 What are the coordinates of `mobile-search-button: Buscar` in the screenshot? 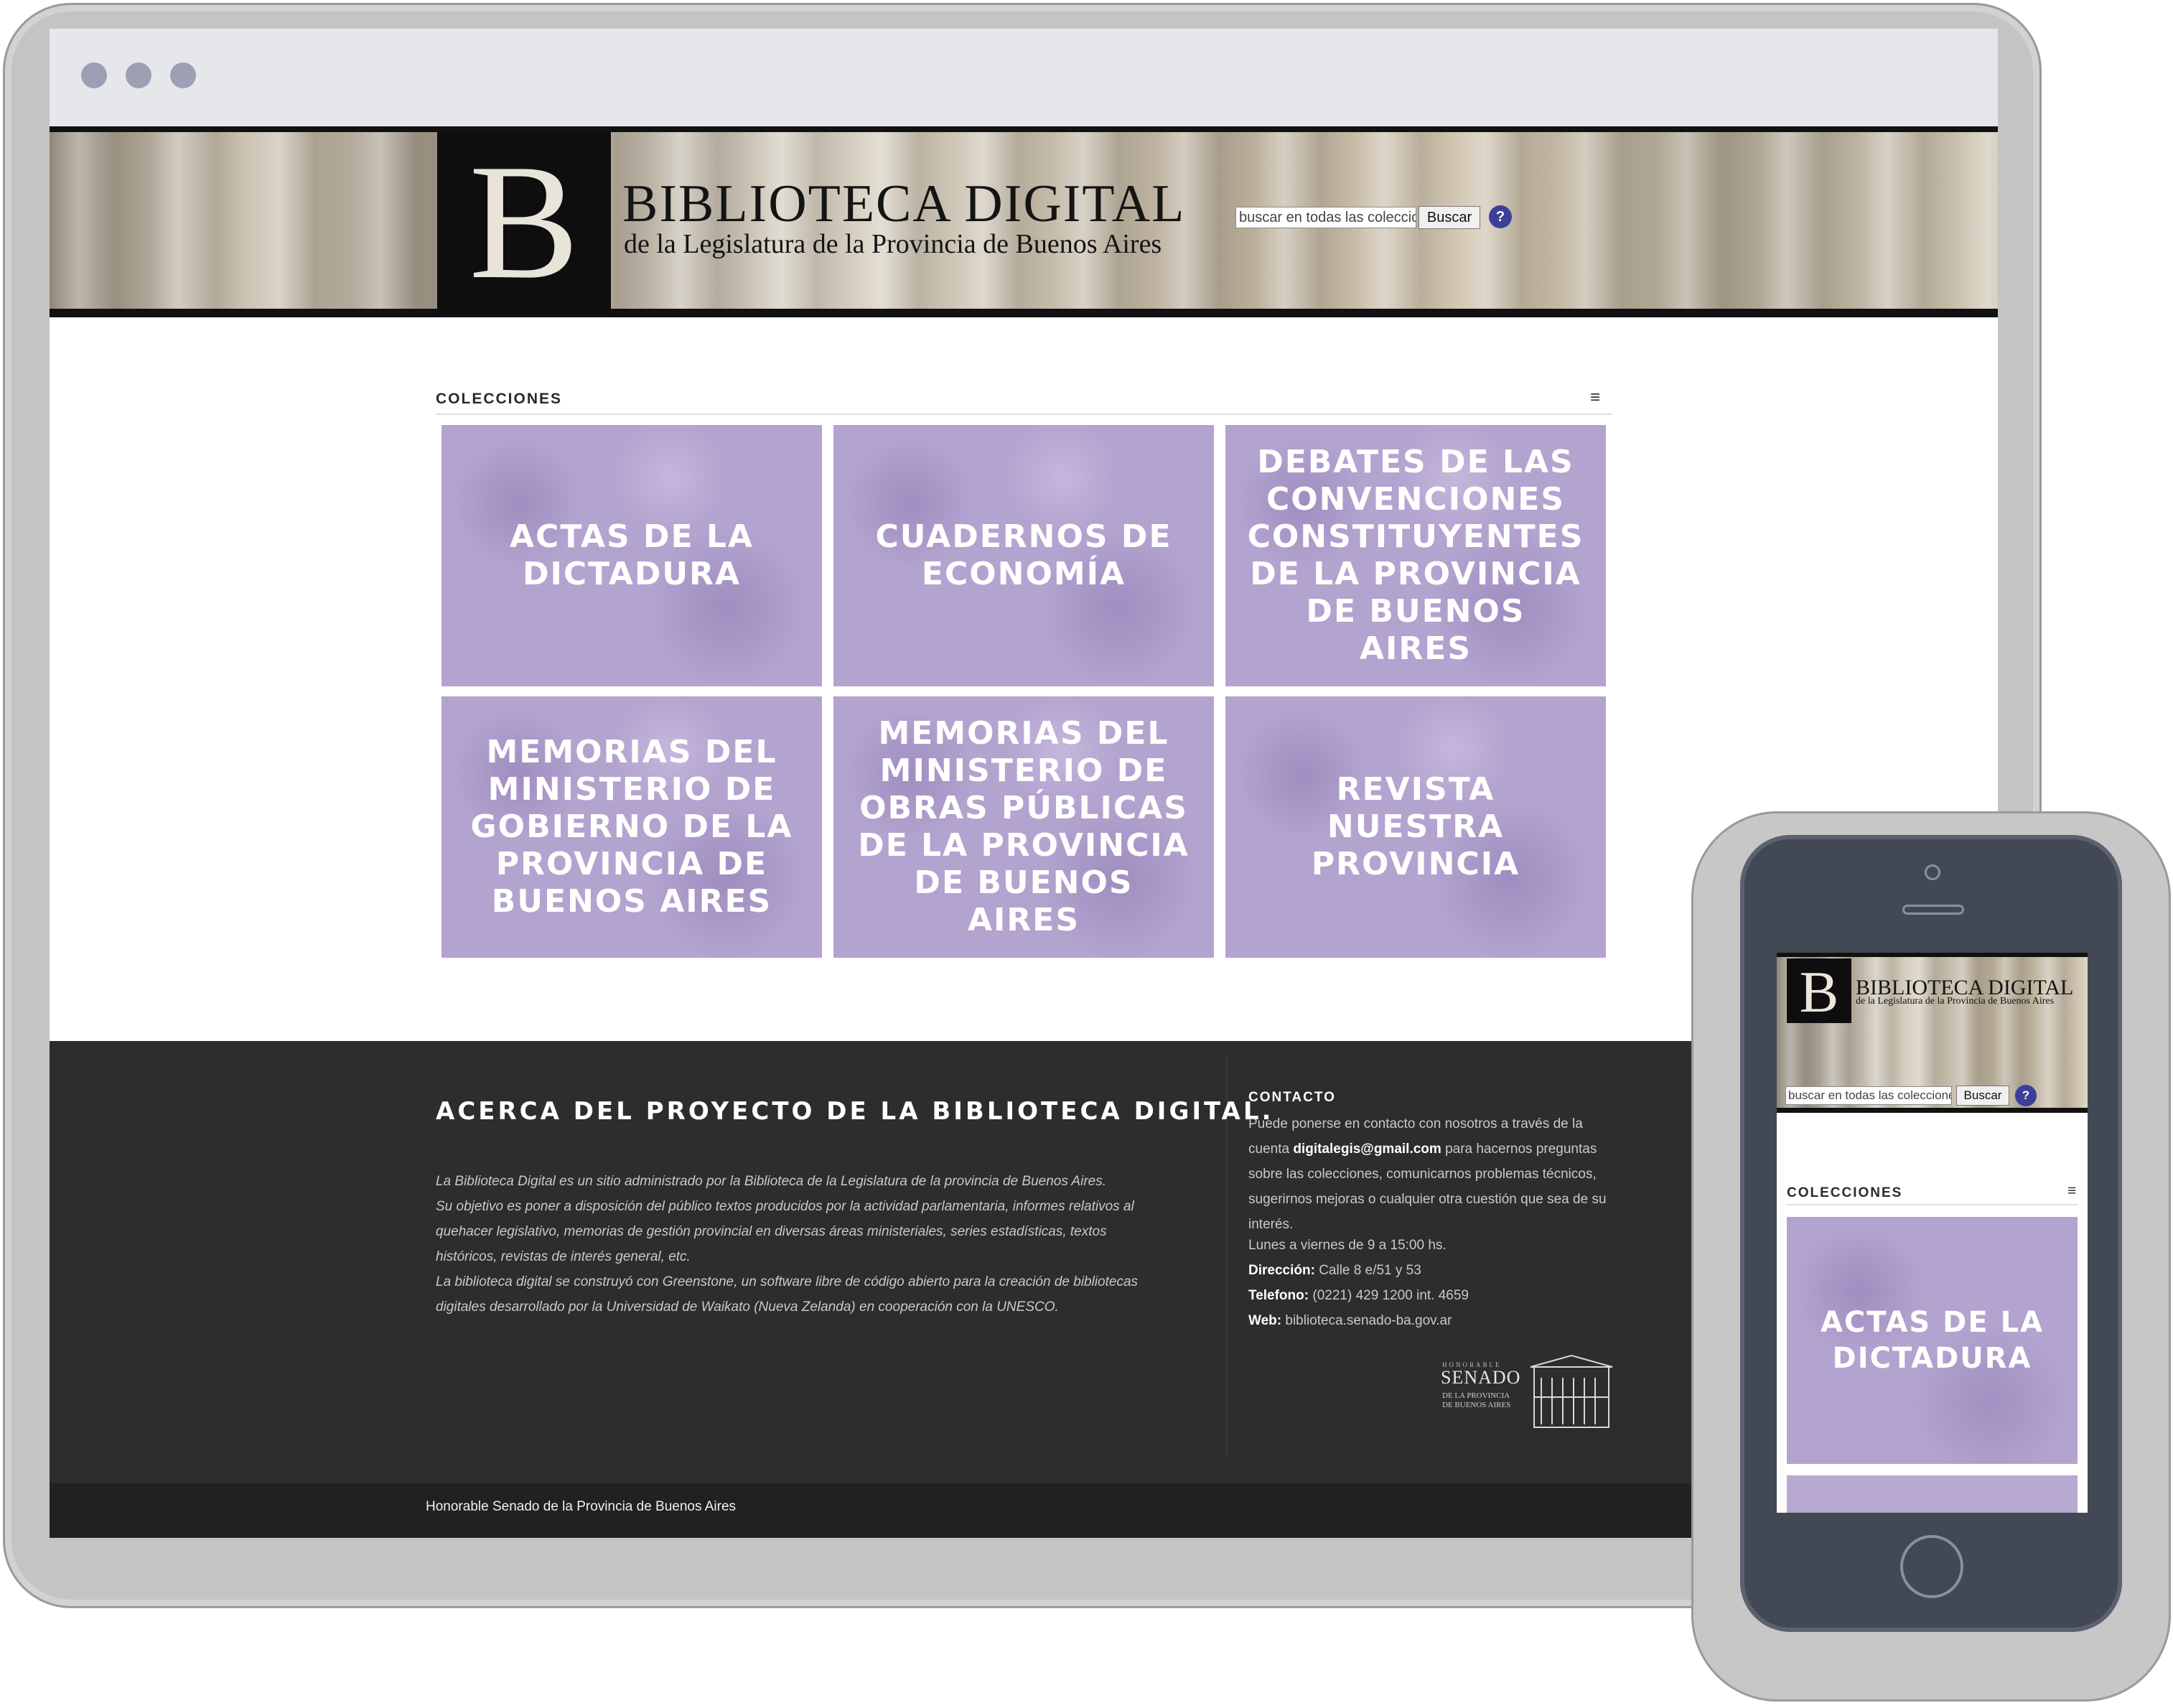 It's located at (1983, 1096).